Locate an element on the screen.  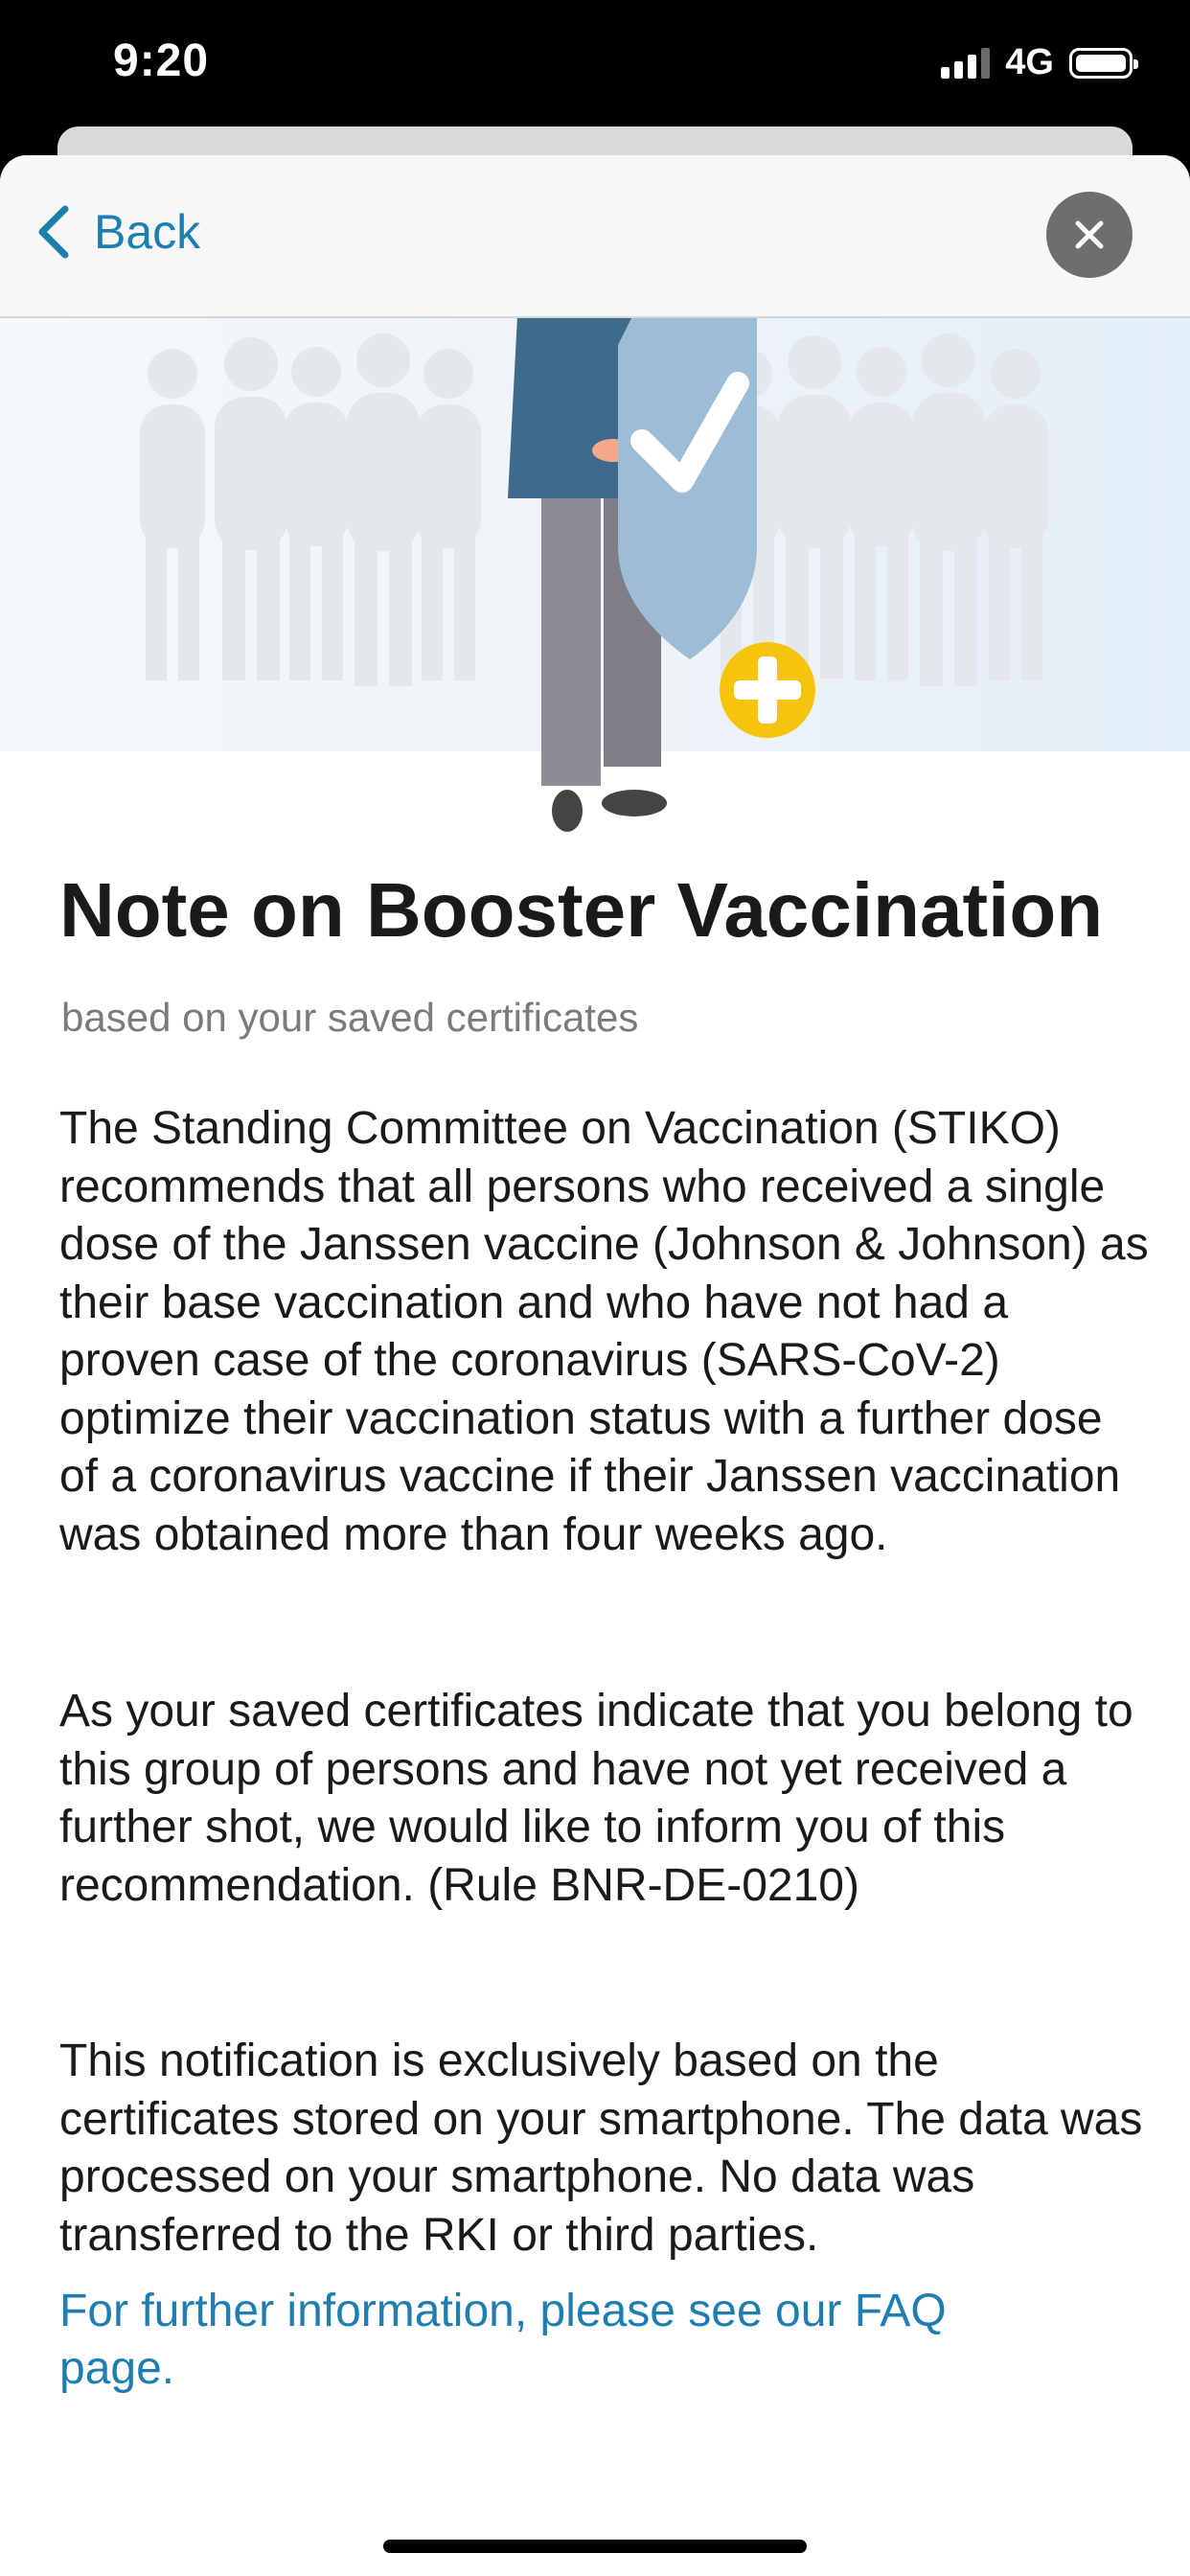
page-subtitle: based on your saved certificates is located at coordinates (350, 1017).